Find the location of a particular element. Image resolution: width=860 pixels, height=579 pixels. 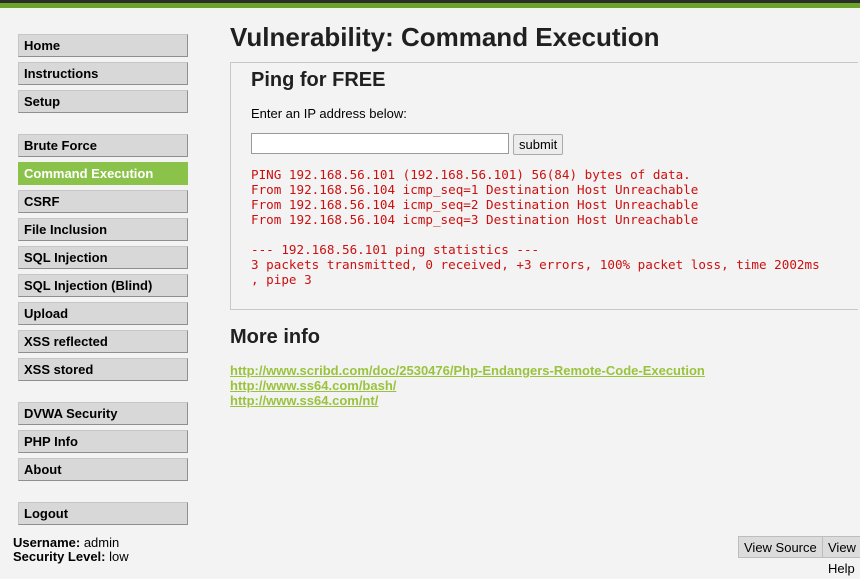

username-label: Username: is located at coordinates (47, 542).